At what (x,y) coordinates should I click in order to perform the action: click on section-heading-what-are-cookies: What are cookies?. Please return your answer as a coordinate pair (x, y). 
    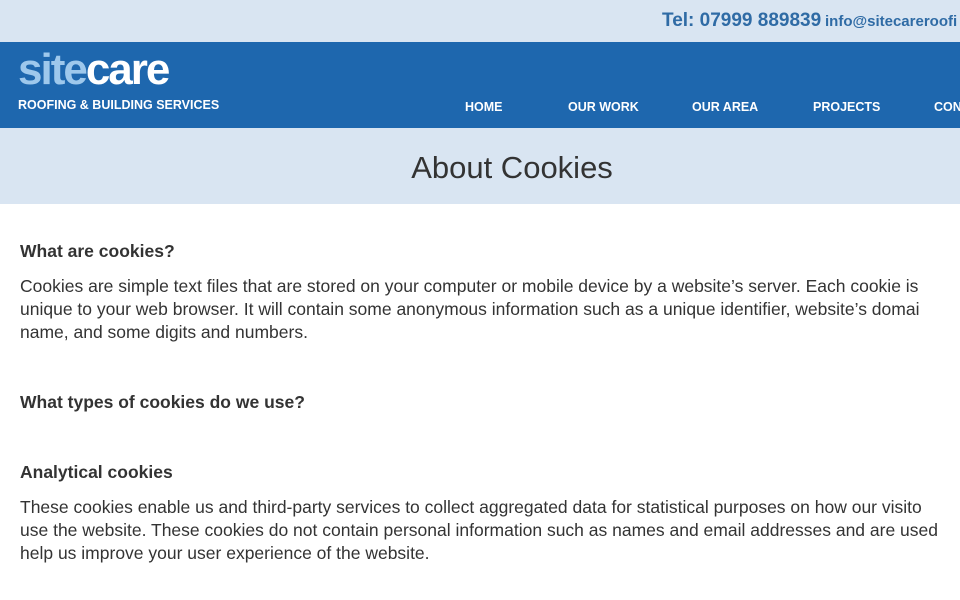
    Looking at the image, I should click on (97, 251).